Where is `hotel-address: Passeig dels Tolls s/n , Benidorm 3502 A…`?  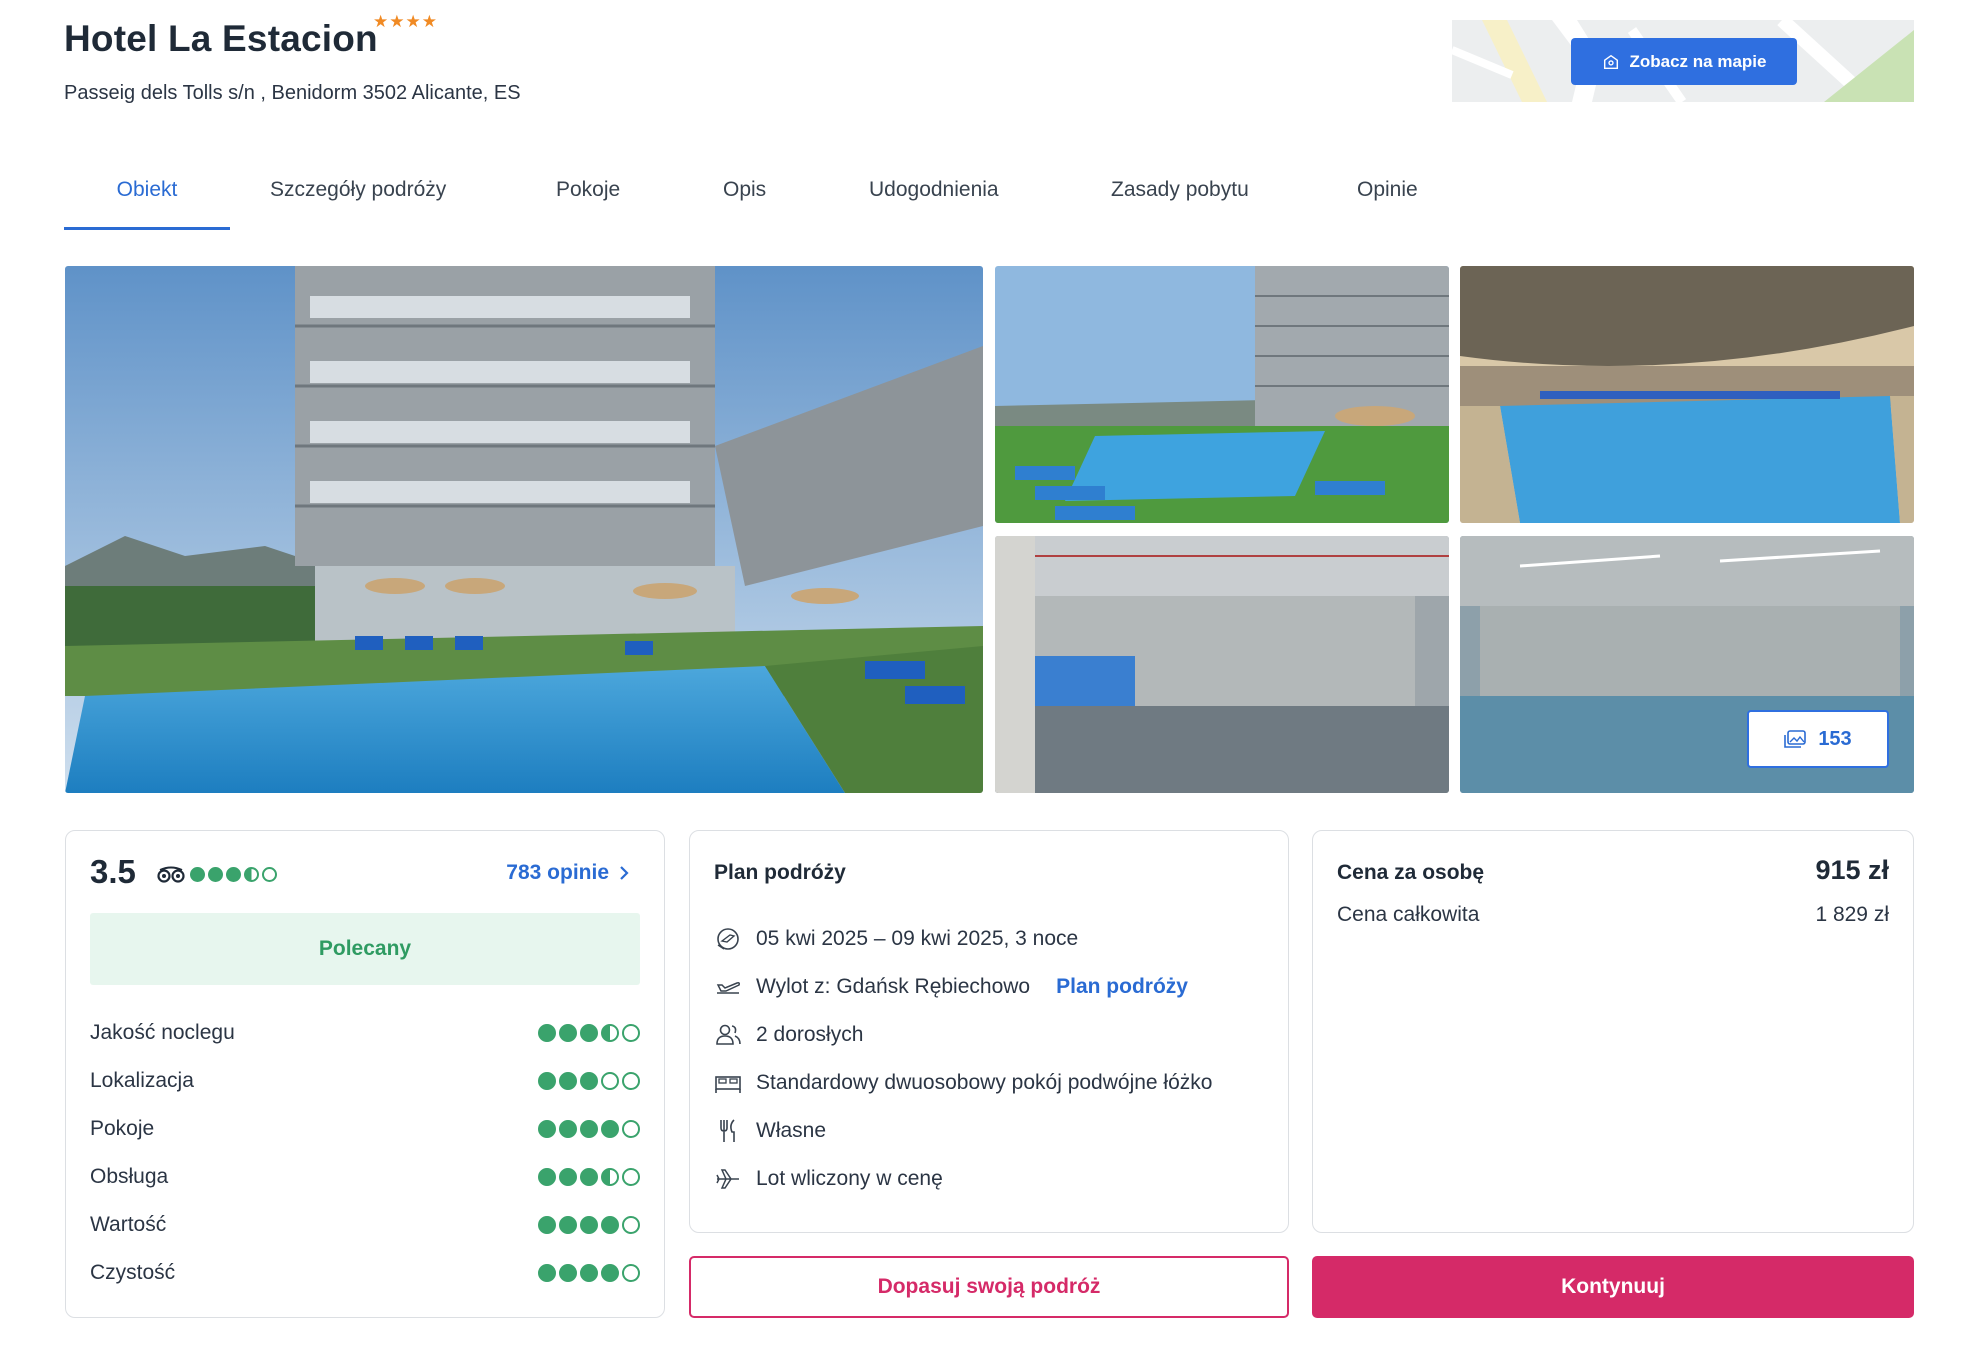
hotel-address: Passeig dels Tolls s/n , Benidorm 3502 A… is located at coordinates (292, 93).